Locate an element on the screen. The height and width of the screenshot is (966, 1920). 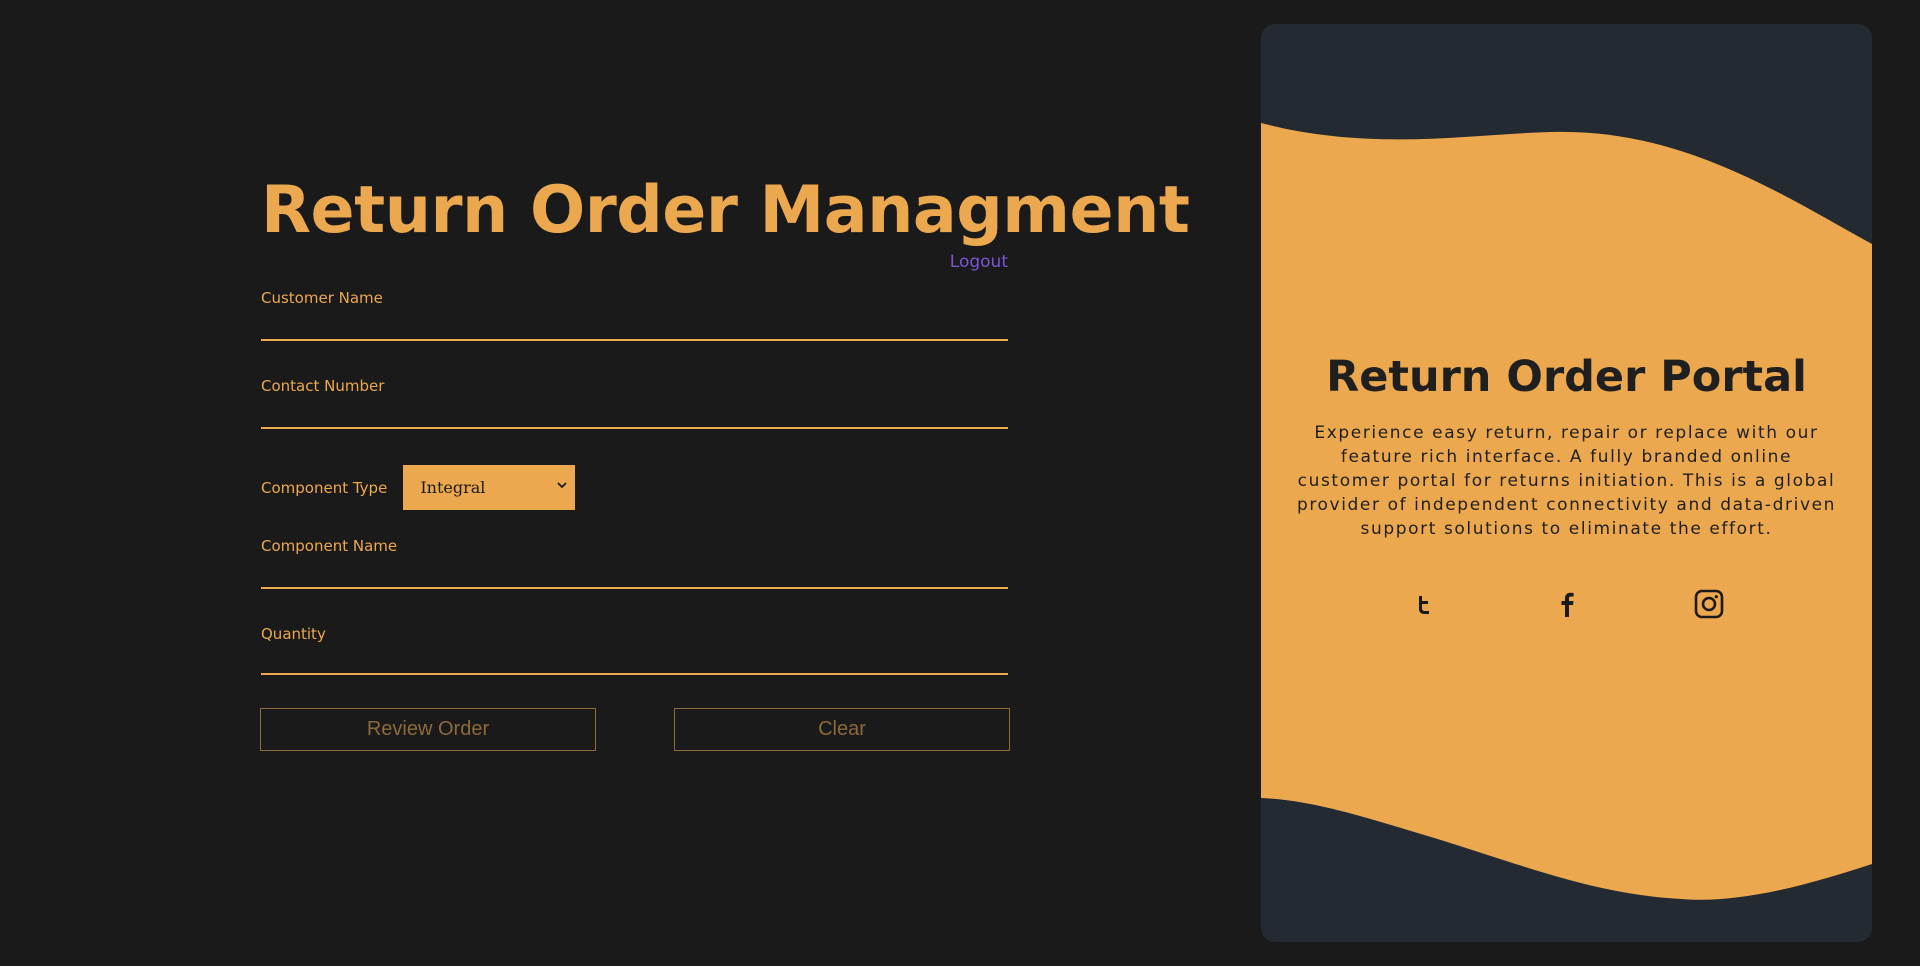
contact-number-label: Contact Number is located at coordinates (323, 386).